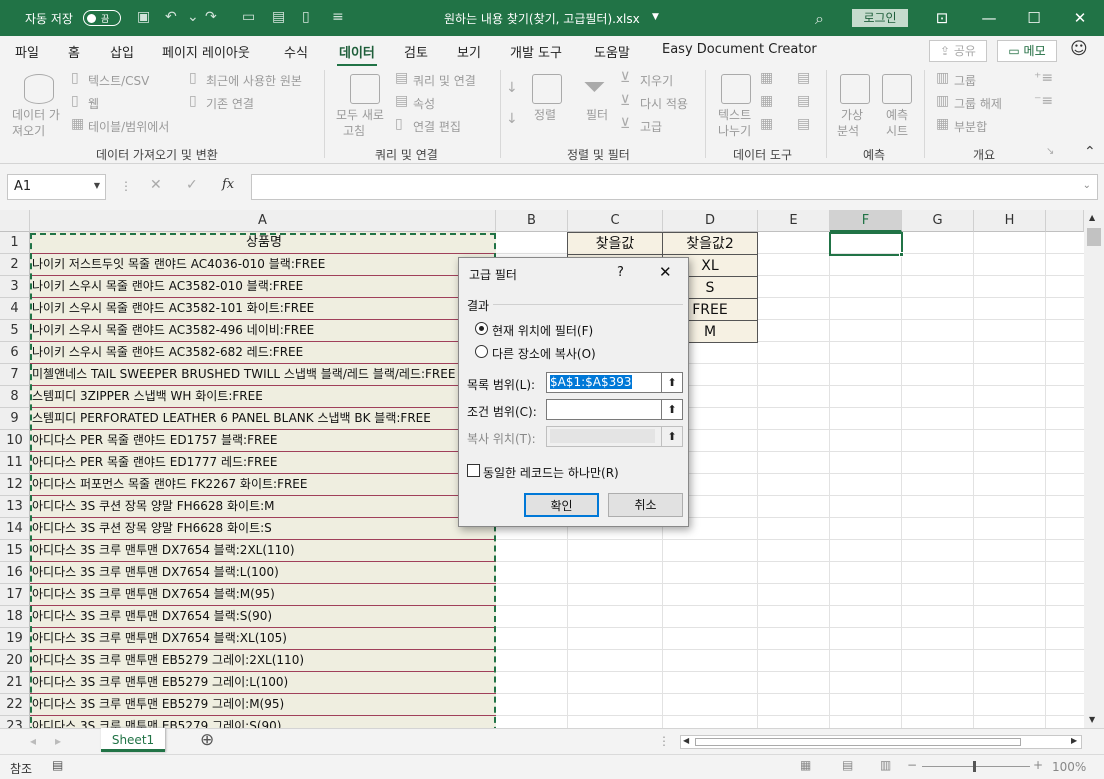 This screenshot has height=779, width=1104. Describe the element at coordinates (672, 436) in the screenshot. I see `copy-to-collapse-icon: ⬆` at that location.